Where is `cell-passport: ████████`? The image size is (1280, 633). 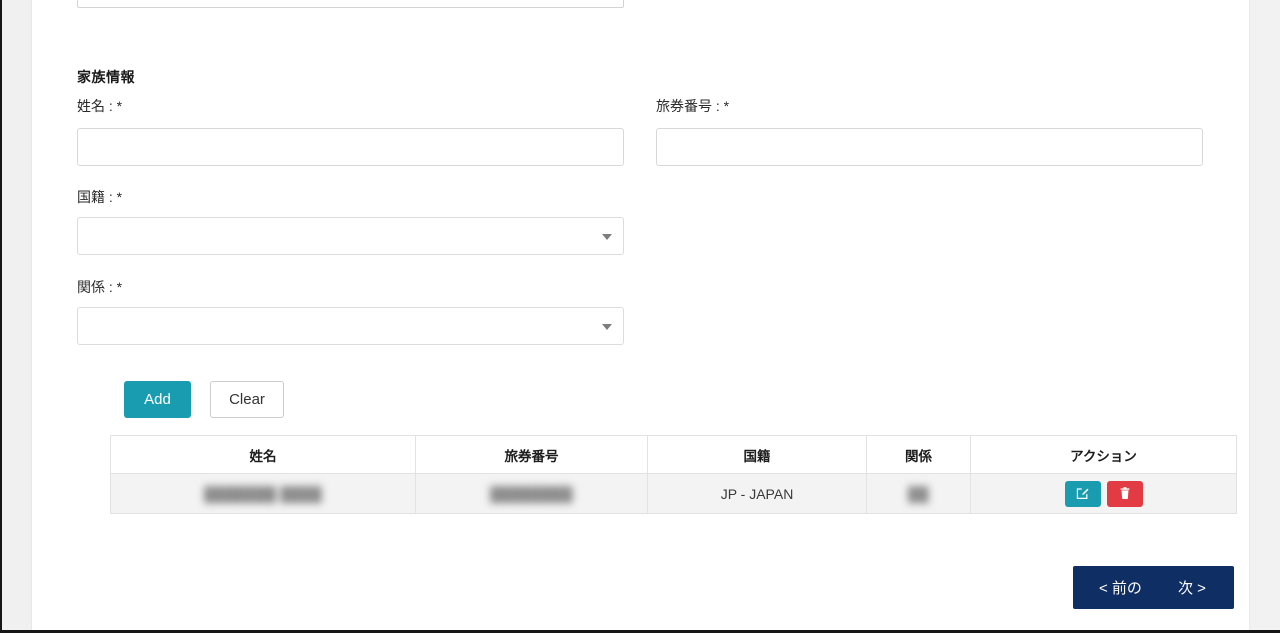
cell-passport: ████████ is located at coordinates (531, 493).